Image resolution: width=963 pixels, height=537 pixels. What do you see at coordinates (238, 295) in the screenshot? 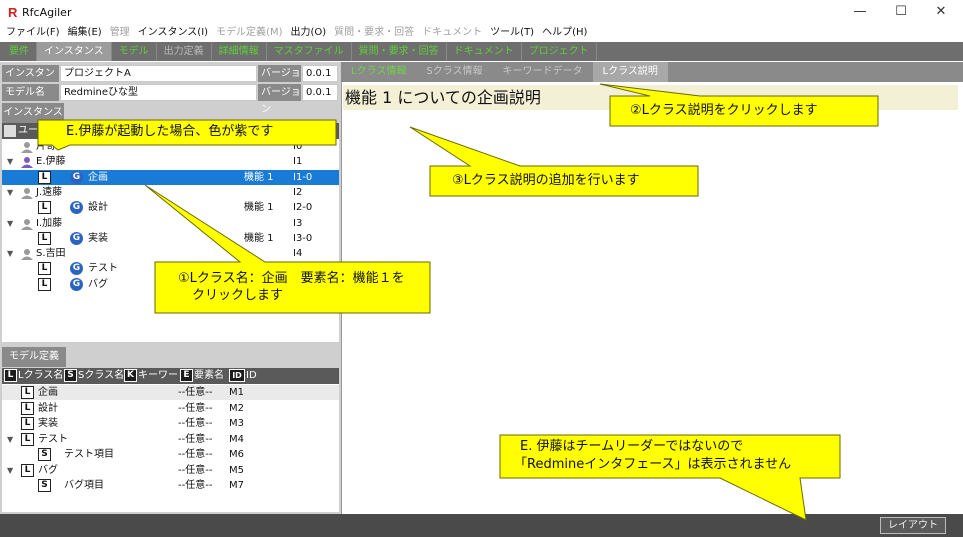
I see `callout-1-line2: クリックします` at bounding box center [238, 295].